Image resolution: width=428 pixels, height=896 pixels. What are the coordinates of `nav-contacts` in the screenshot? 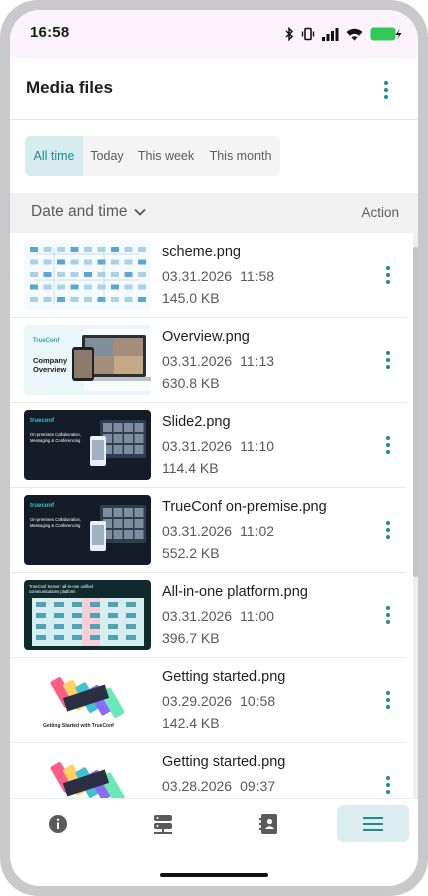 It's located at (268, 823).